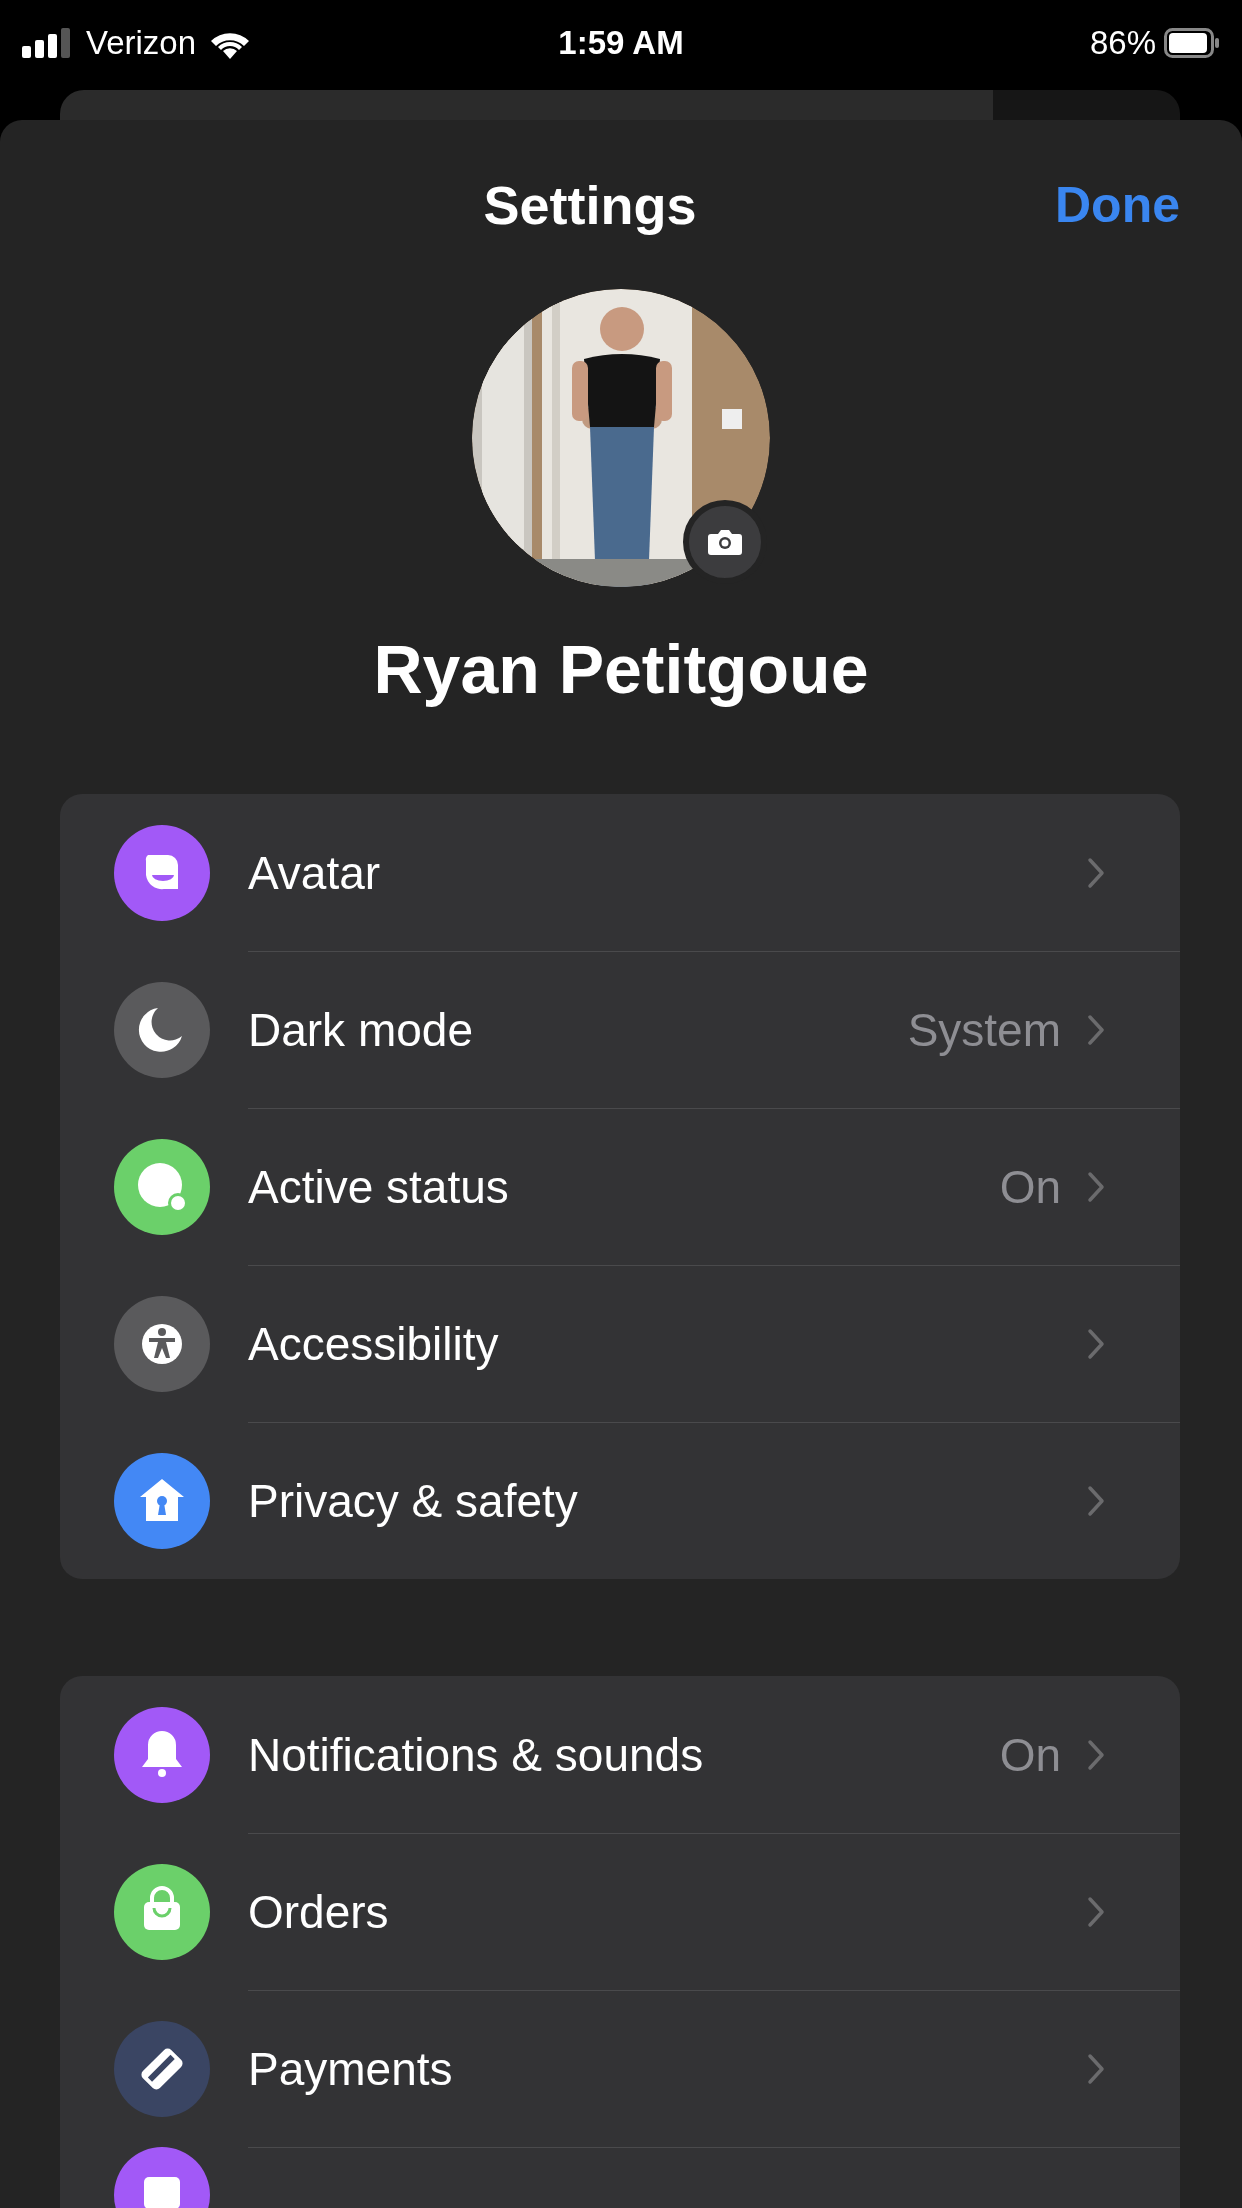  What do you see at coordinates (315, 872) in the screenshot?
I see `setting-label: Avatar` at bounding box center [315, 872].